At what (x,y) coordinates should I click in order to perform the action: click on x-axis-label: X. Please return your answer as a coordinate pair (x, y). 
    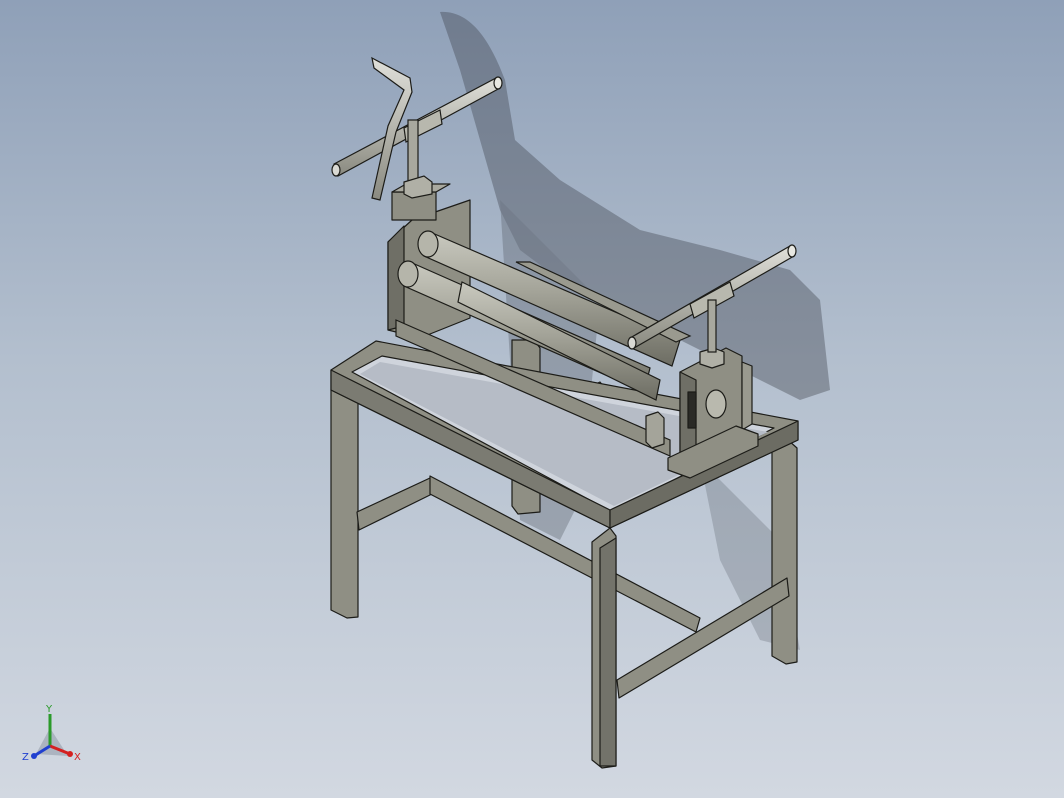
    Looking at the image, I should click on (77, 757).